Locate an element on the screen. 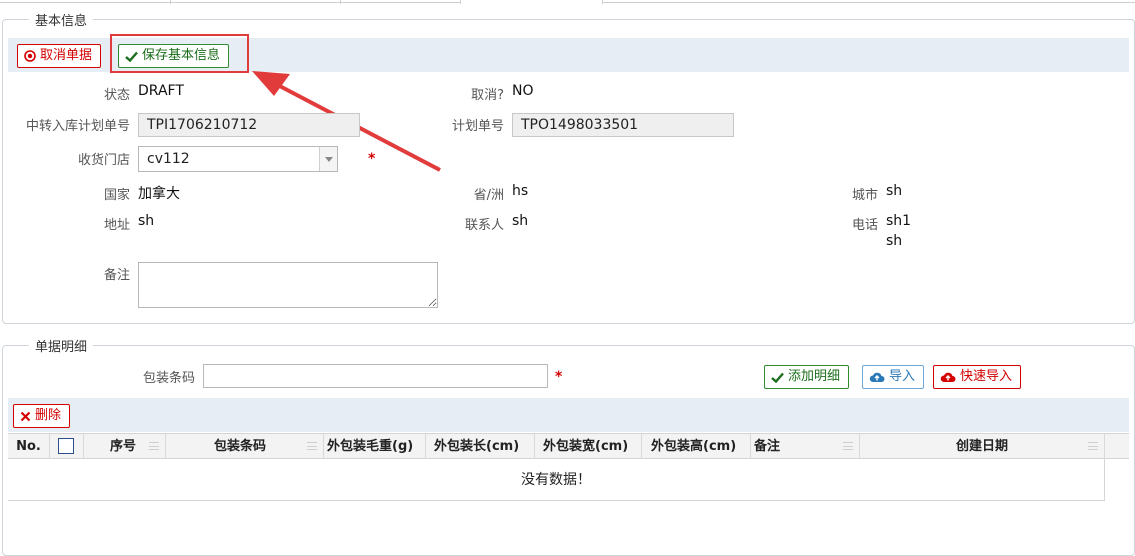 This screenshot has width=1135, height=556. contact-value: sh is located at coordinates (520, 221).